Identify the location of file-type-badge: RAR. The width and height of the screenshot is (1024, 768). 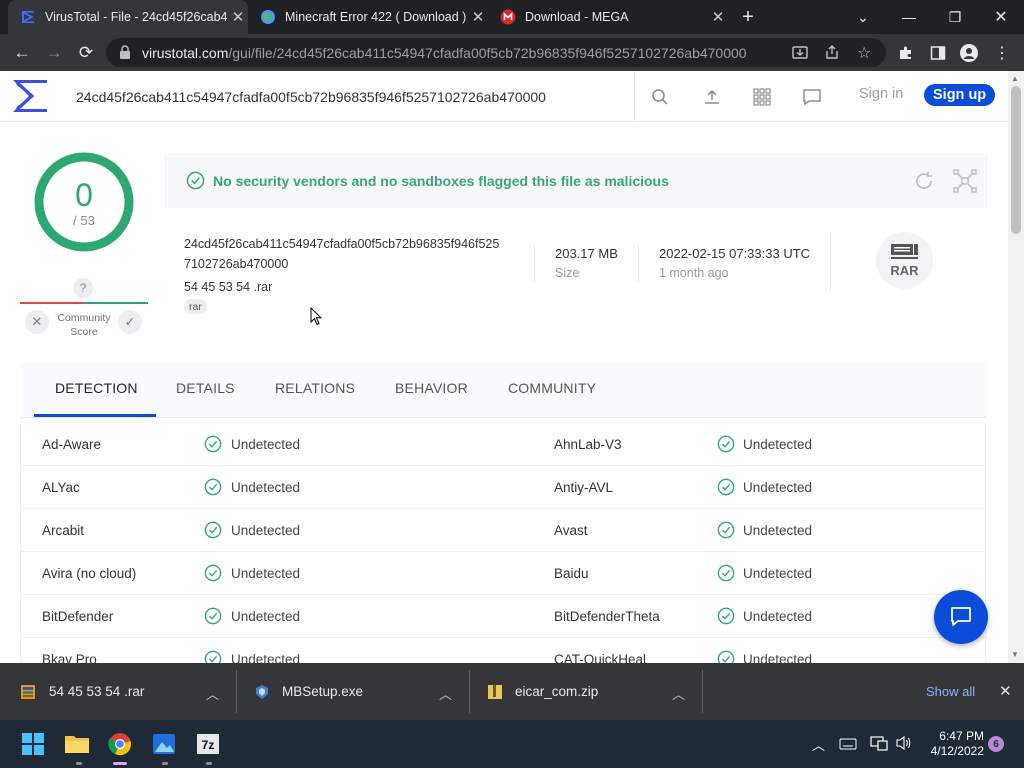
(904, 260).